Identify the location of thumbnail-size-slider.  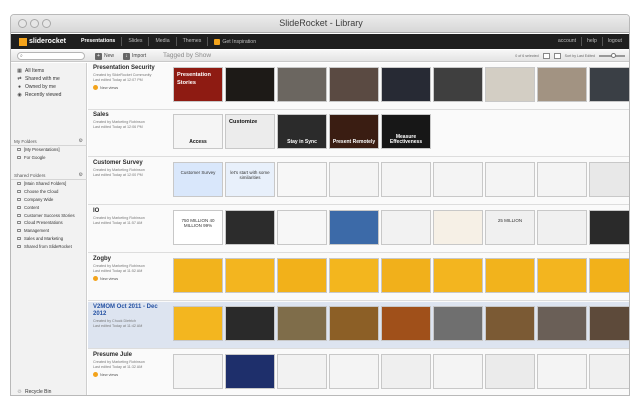
(612, 55).